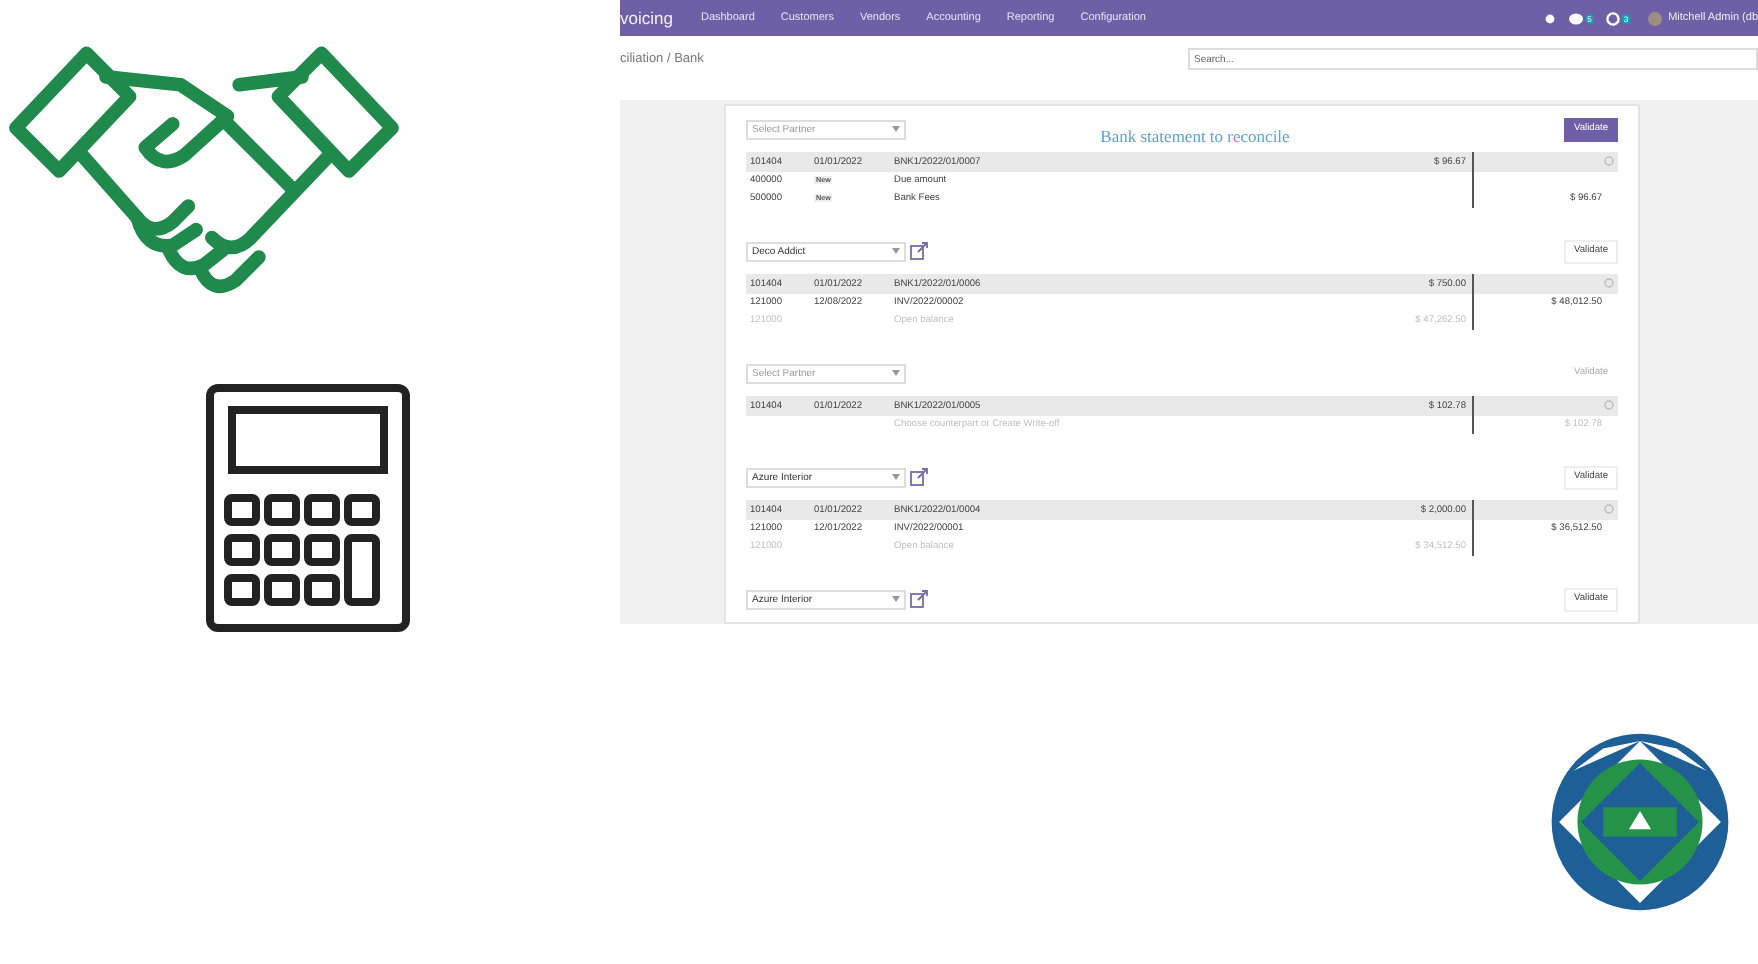 This screenshot has width=1758, height=964. Describe the element at coordinates (308, 508) in the screenshot. I see `calculator-icon` at that location.